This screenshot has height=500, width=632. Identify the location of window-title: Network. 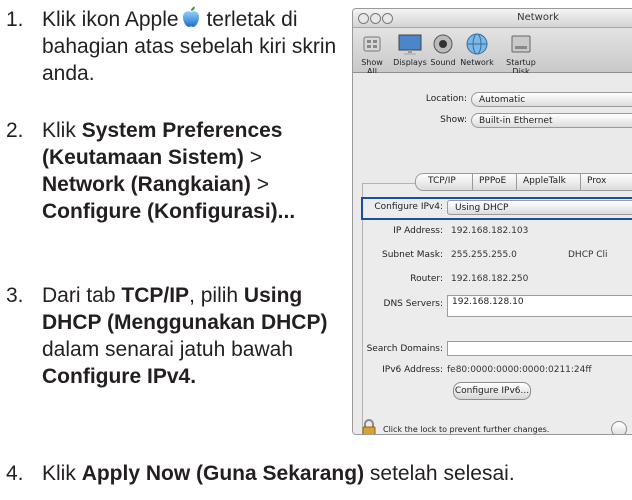
(538, 17).